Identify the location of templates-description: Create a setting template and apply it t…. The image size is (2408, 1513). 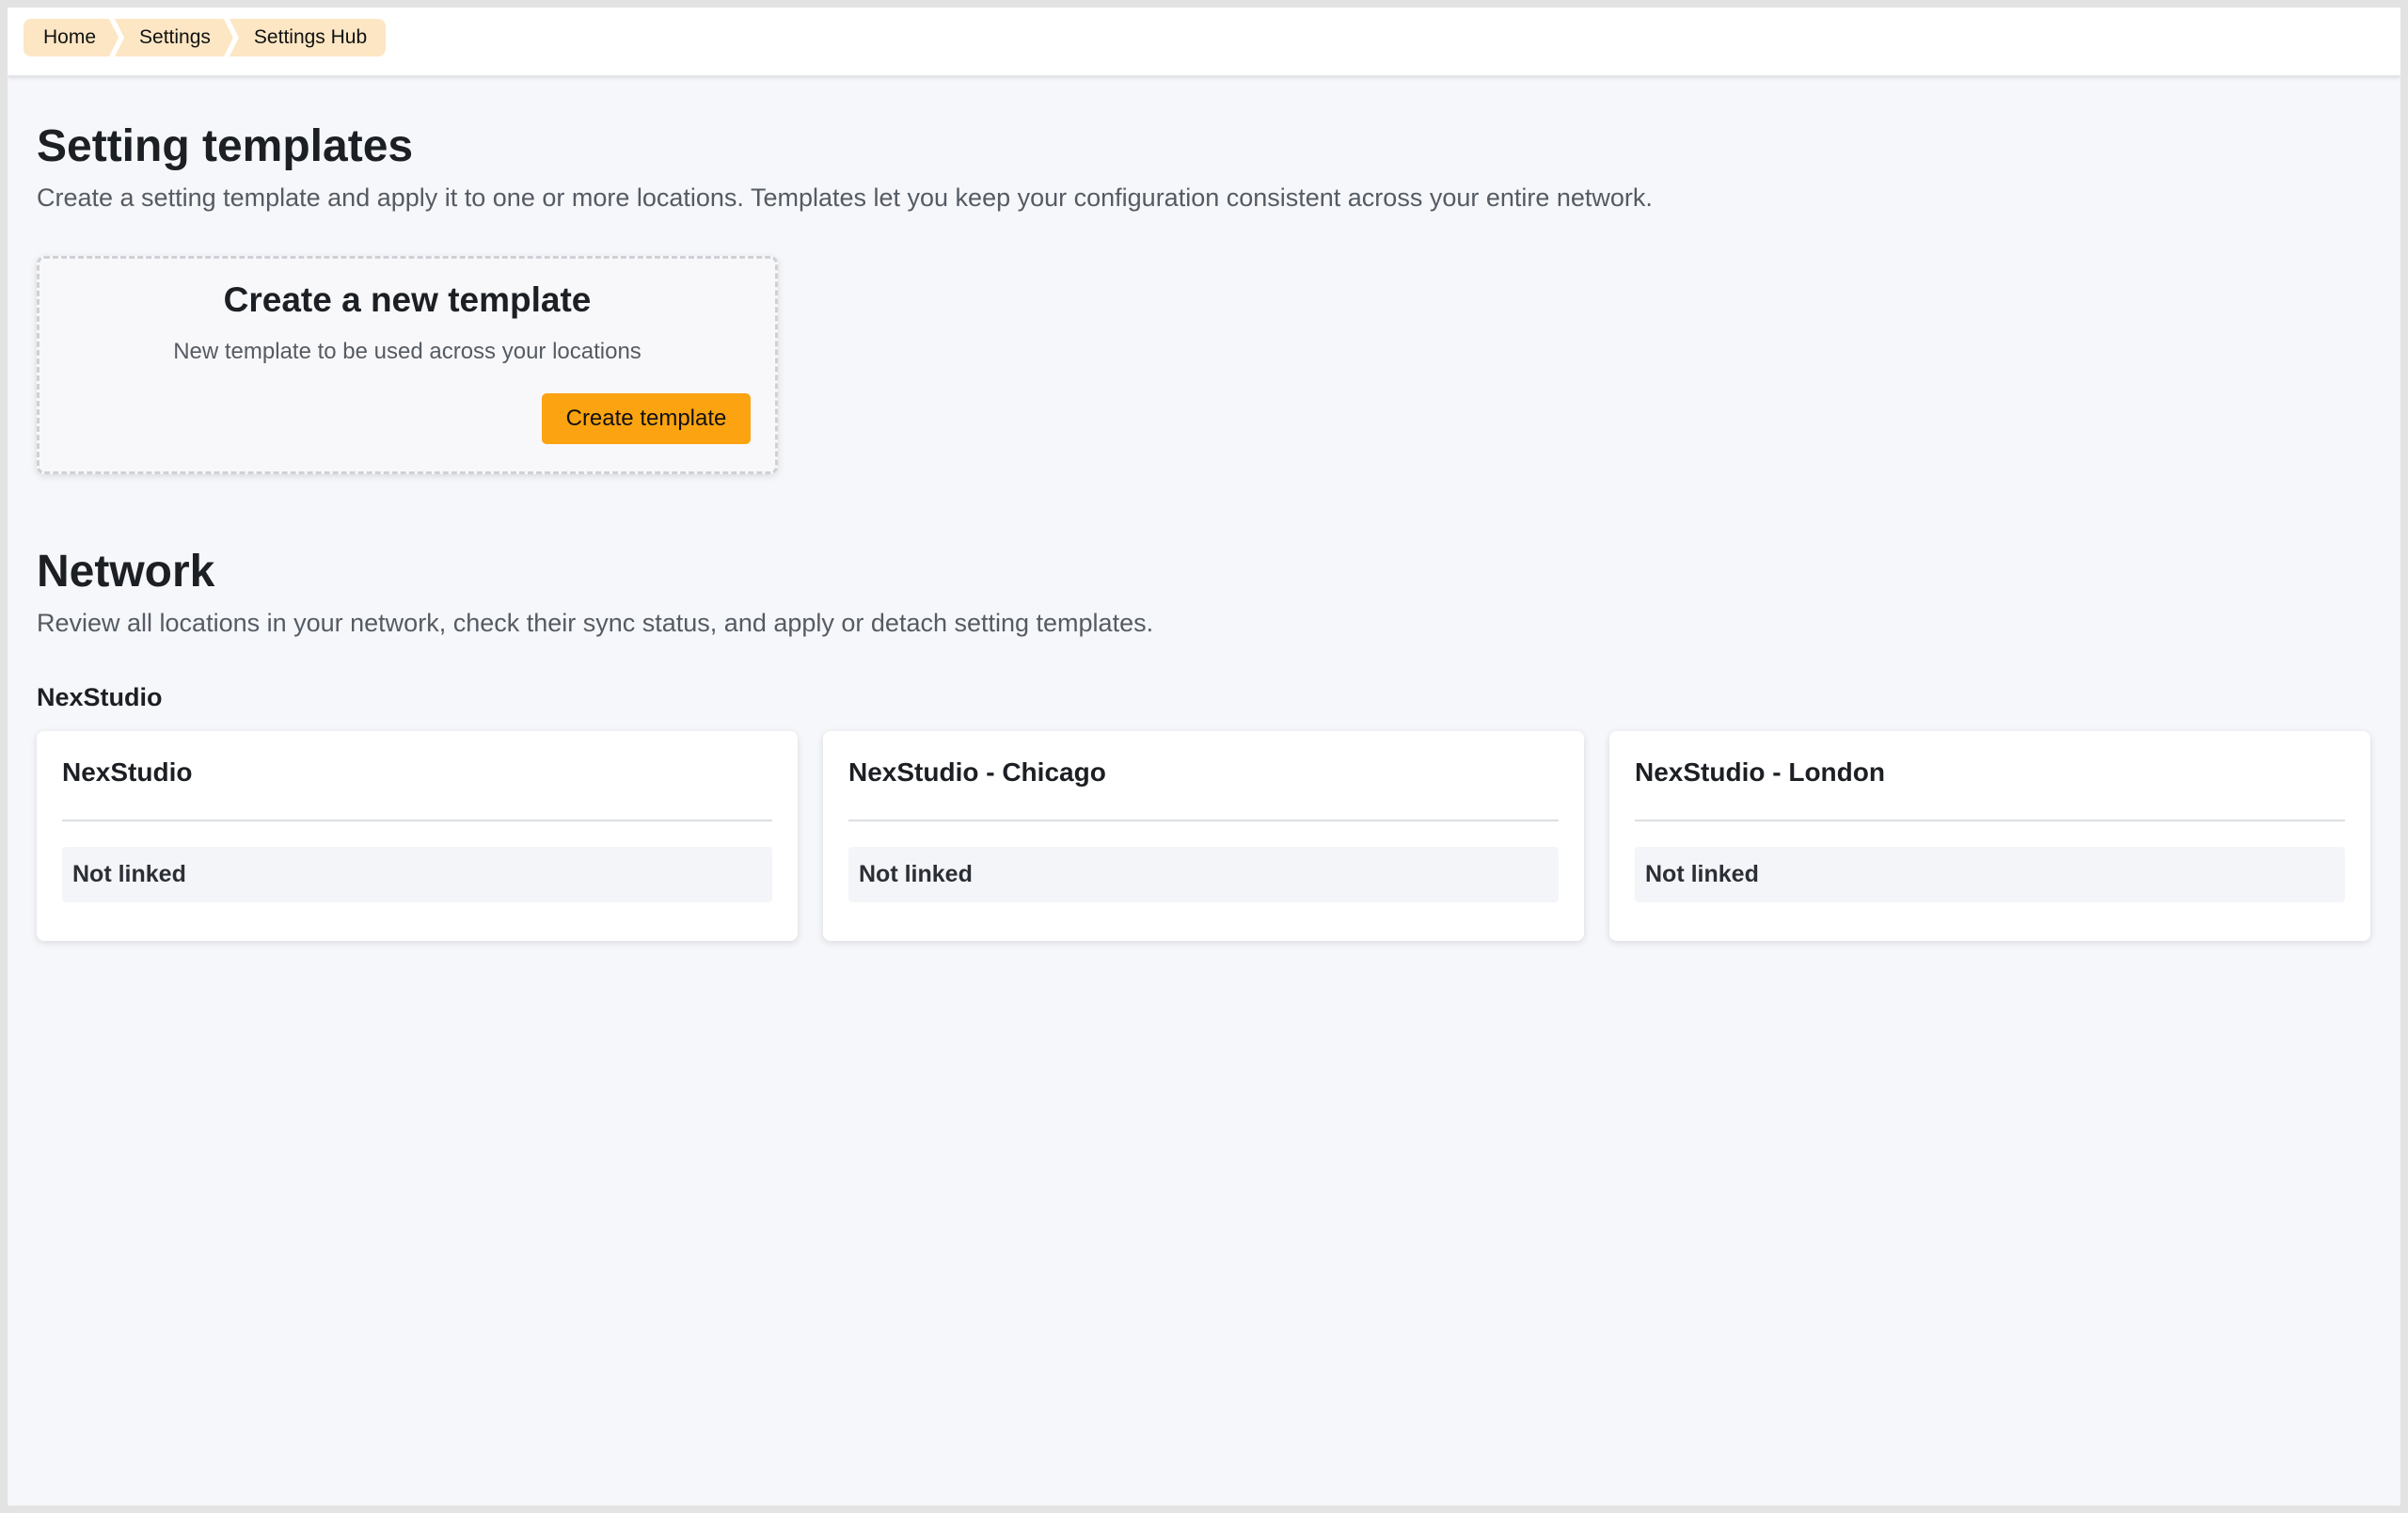
(845, 197).